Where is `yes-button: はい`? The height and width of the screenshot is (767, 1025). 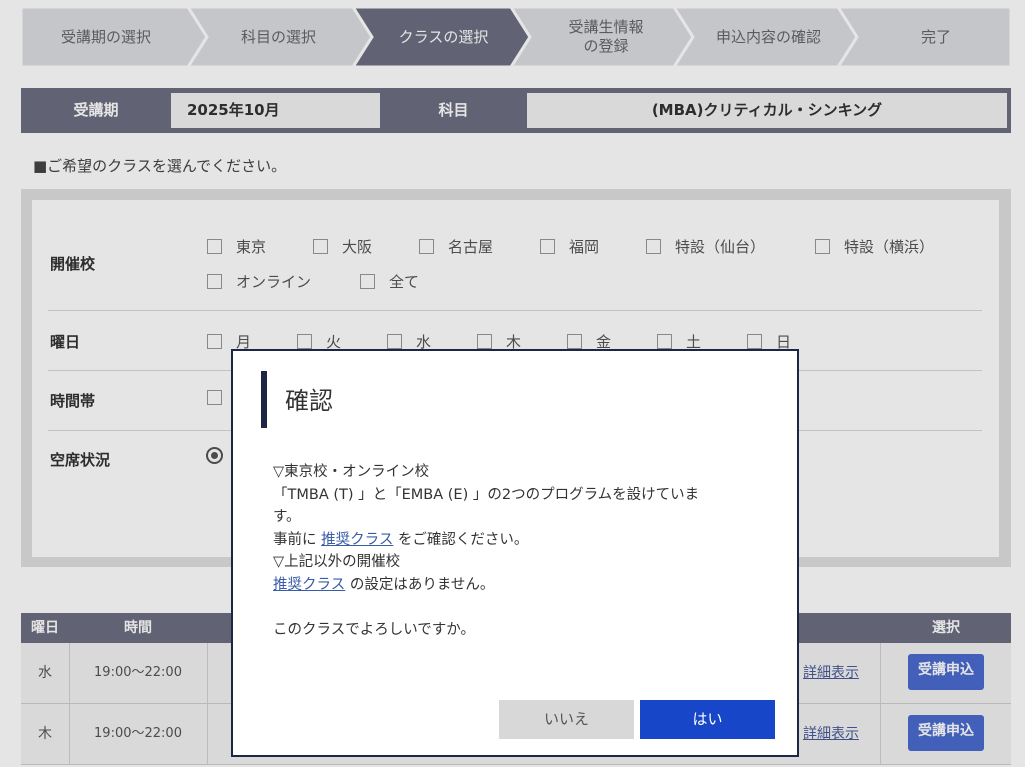
yes-button: はい is located at coordinates (707, 719).